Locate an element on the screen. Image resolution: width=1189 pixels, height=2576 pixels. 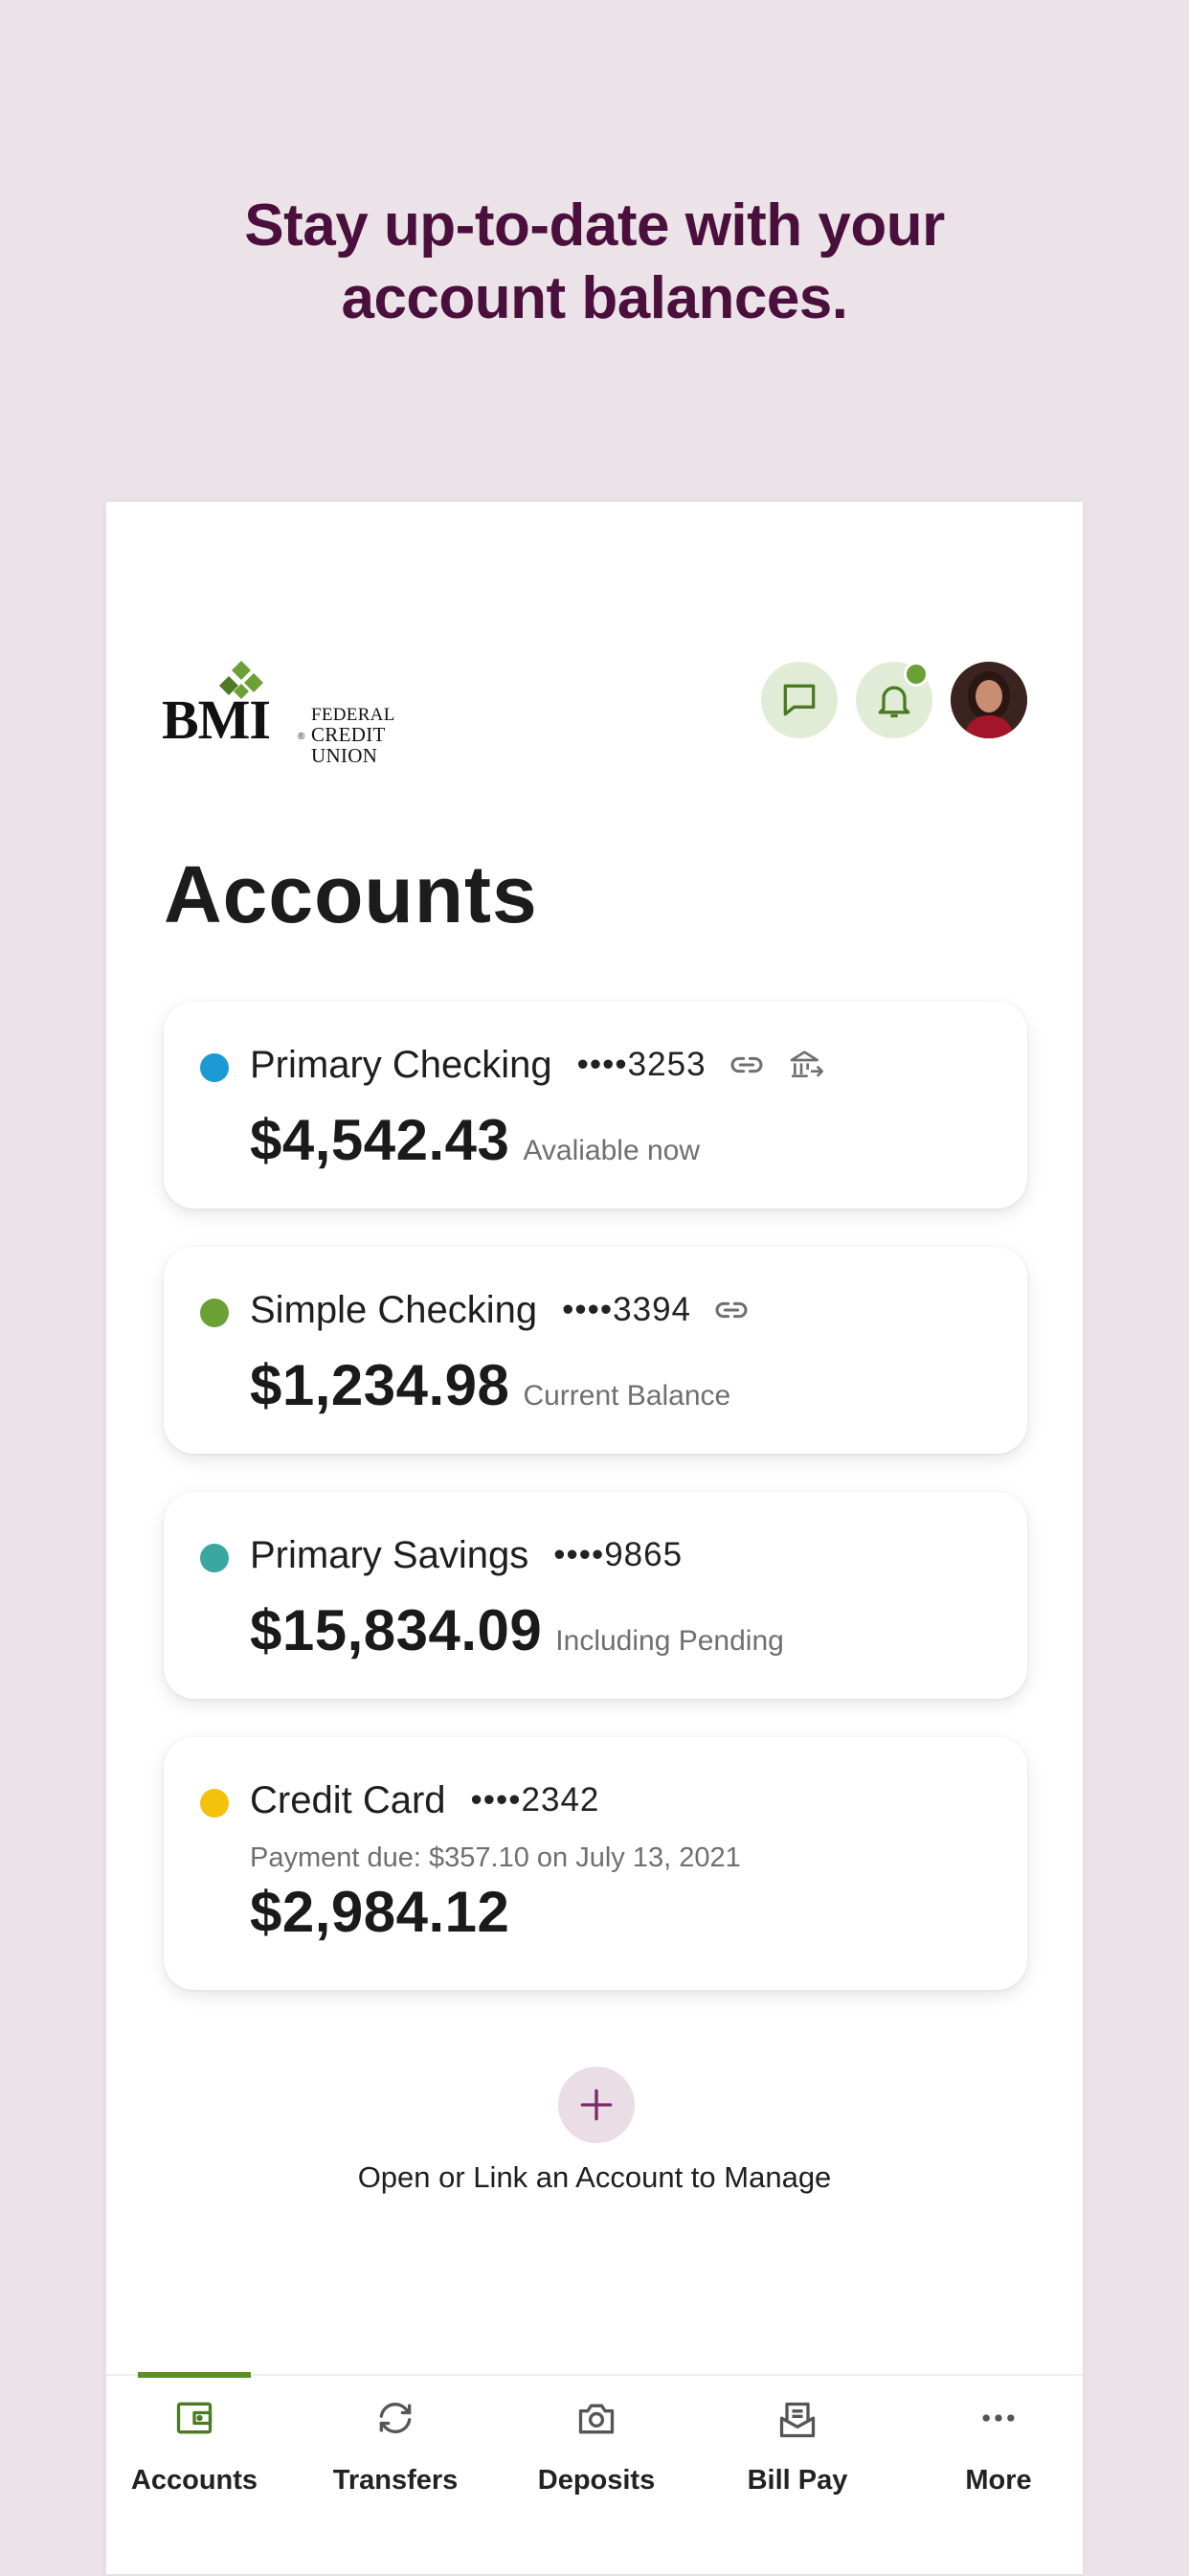
balance-row: $1,234.98 Current Balance is located at coordinates (490, 1385).